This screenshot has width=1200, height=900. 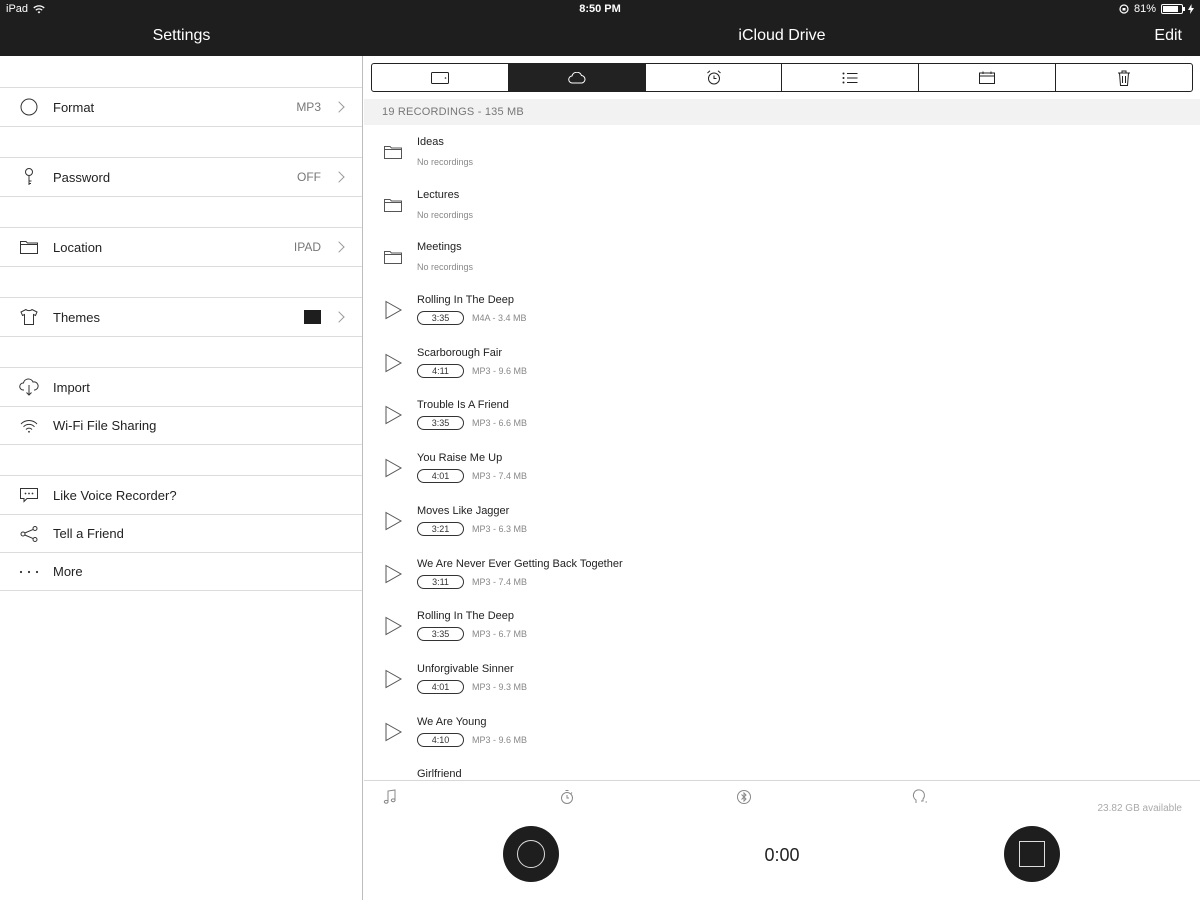 I want to click on bluetooth-icon, so click(x=744, y=797).